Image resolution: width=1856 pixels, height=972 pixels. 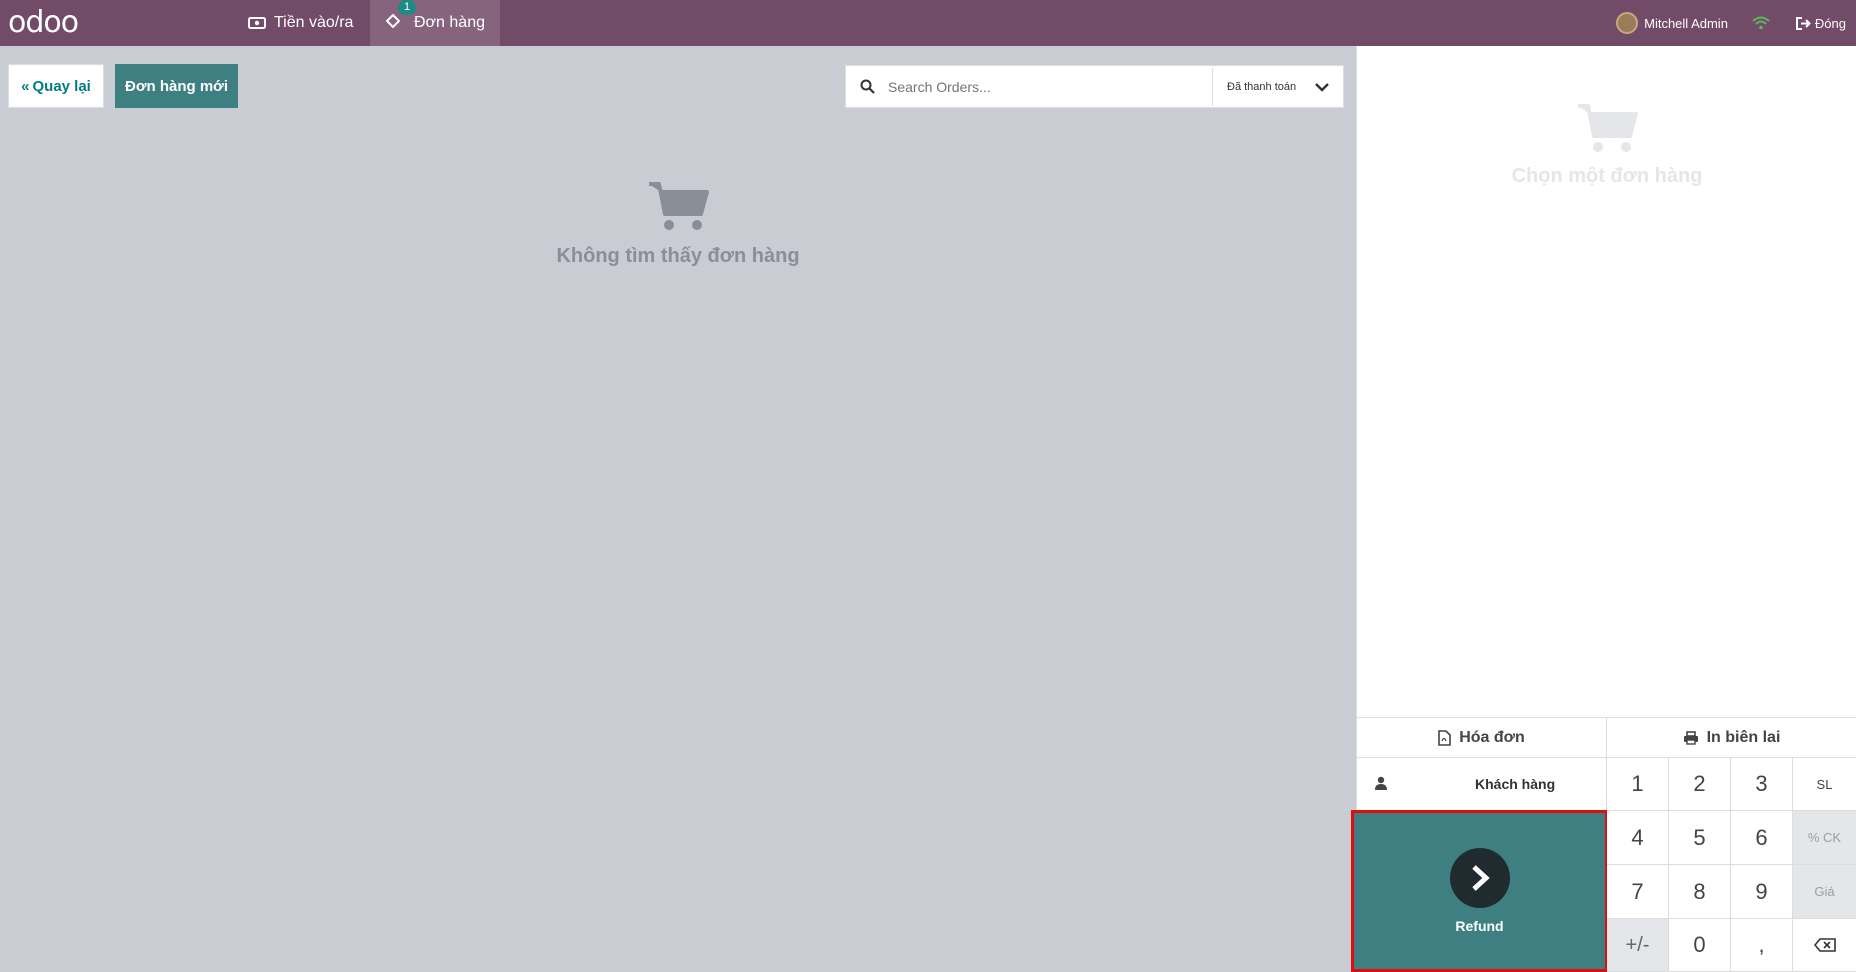 What do you see at coordinates (1700, 892) in the screenshot?
I see `numpad-key-8: 8` at bounding box center [1700, 892].